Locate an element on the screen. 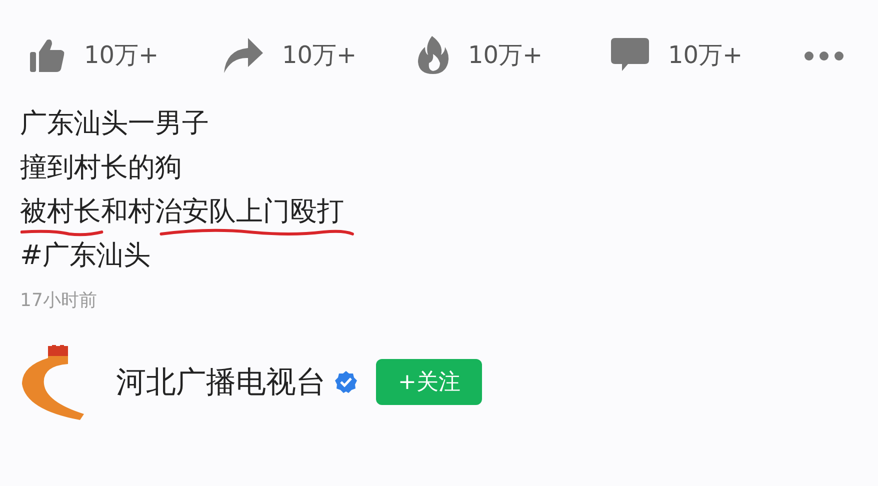 Image resolution: width=878 pixels, height=486 pixels. share-arrow-icon is located at coordinates (243, 55).